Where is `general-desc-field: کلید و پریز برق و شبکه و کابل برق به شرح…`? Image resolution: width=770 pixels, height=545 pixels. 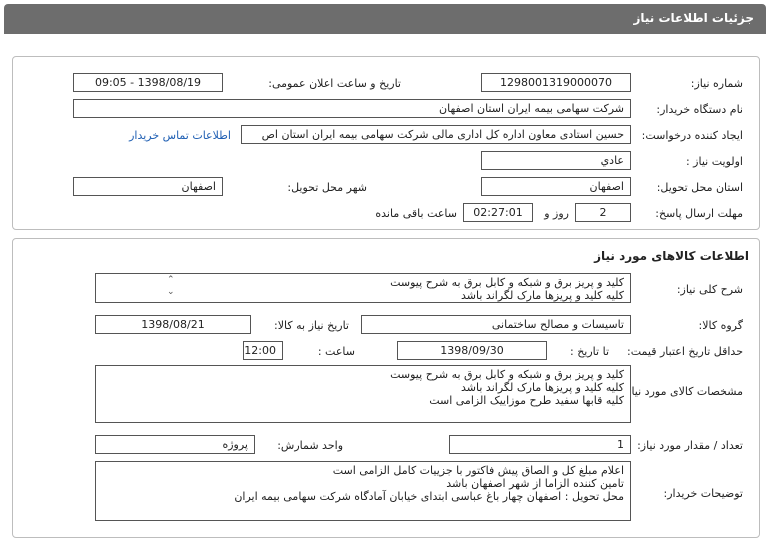 general-desc-field: کلید و پریز برق و شبکه و کابل برق به شرح… is located at coordinates (363, 288).